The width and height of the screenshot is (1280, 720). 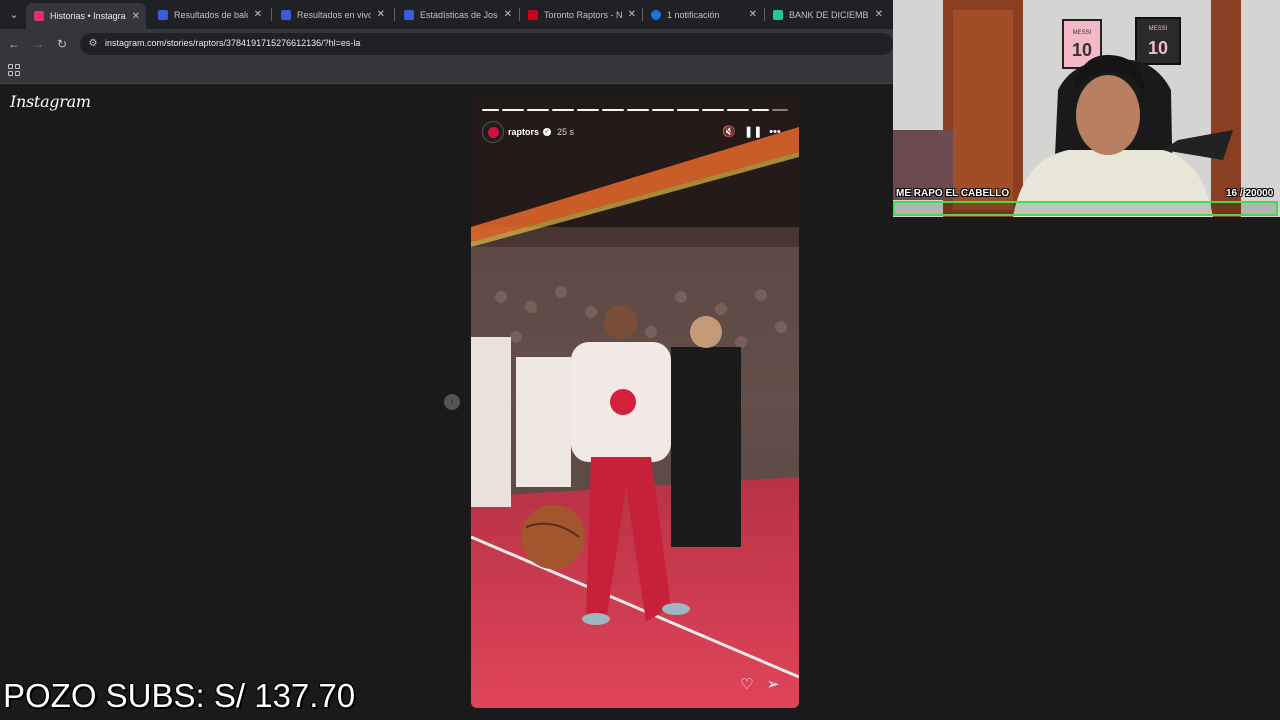 I want to click on tab-resultados-en-vivo: Resultados en vivo y ✕, so click(x=332, y=14).